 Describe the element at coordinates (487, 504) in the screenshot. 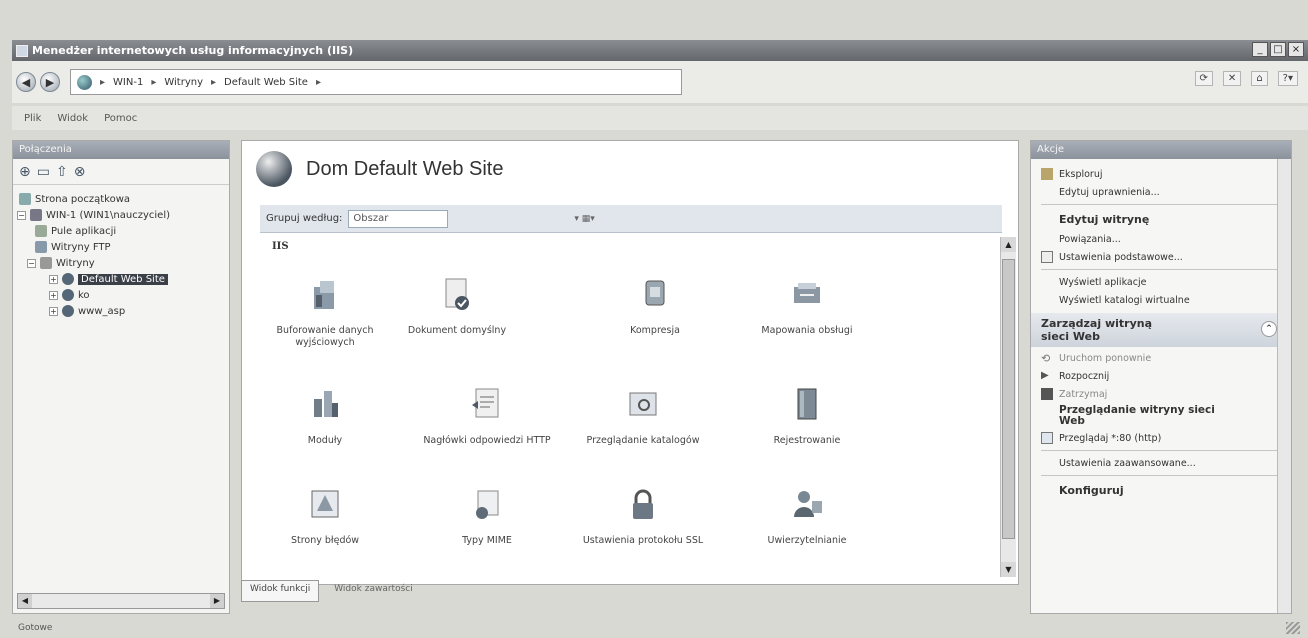

I see `mime-types-icon` at that location.